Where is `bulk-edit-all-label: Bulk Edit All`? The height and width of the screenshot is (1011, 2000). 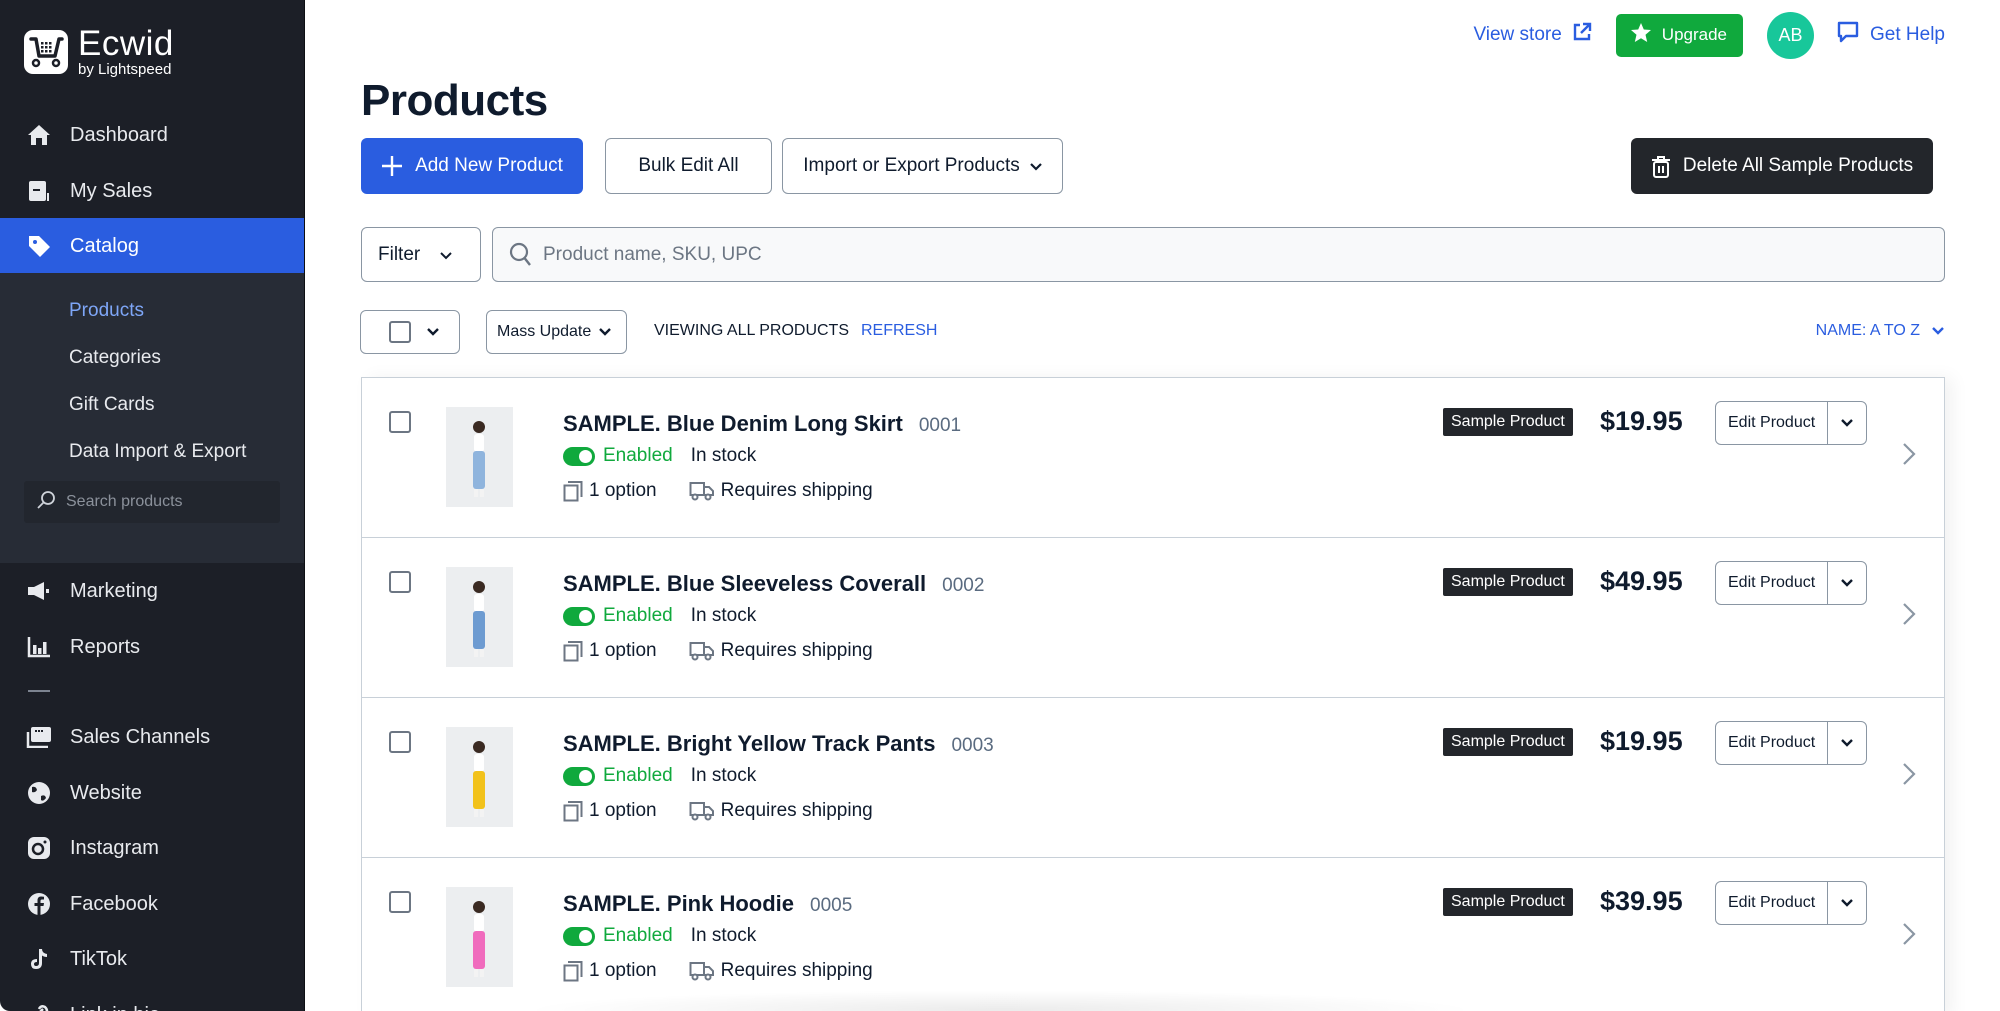 bulk-edit-all-label: Bulk Edit All is located at coordinates (688, 165).